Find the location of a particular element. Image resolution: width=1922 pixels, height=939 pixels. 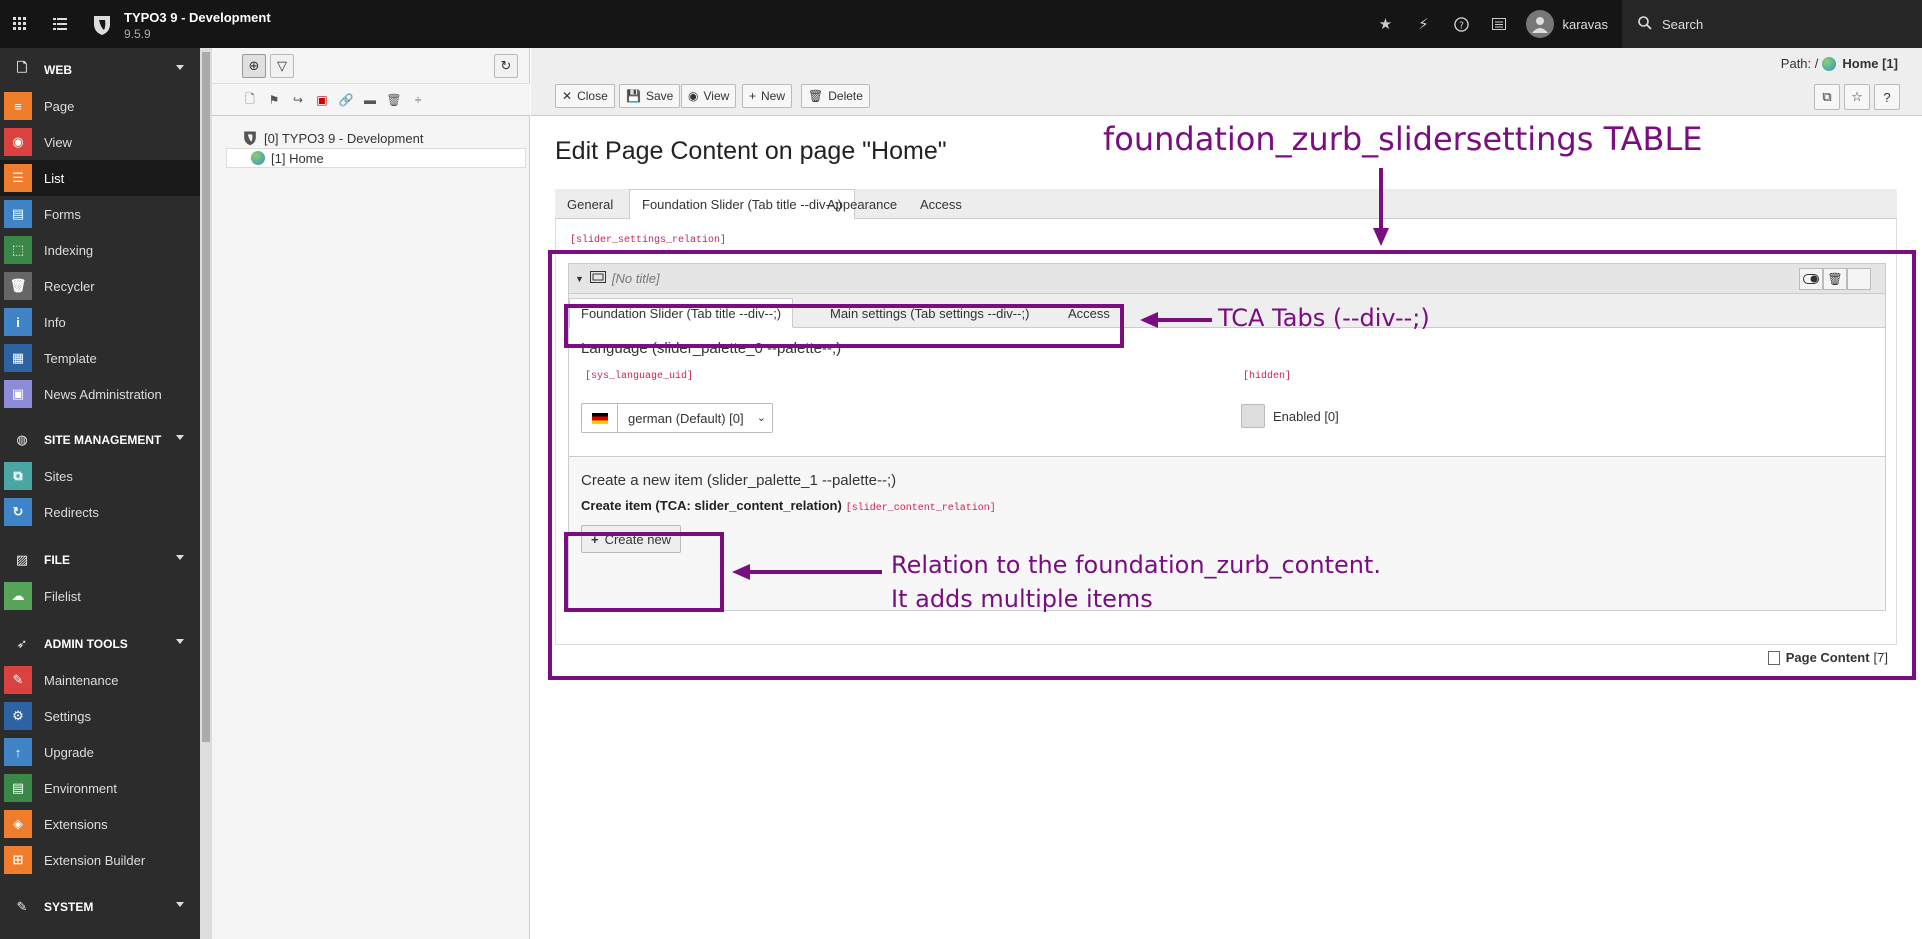

module-sites: ⧉ Sites is located at coordinates (100, 476).